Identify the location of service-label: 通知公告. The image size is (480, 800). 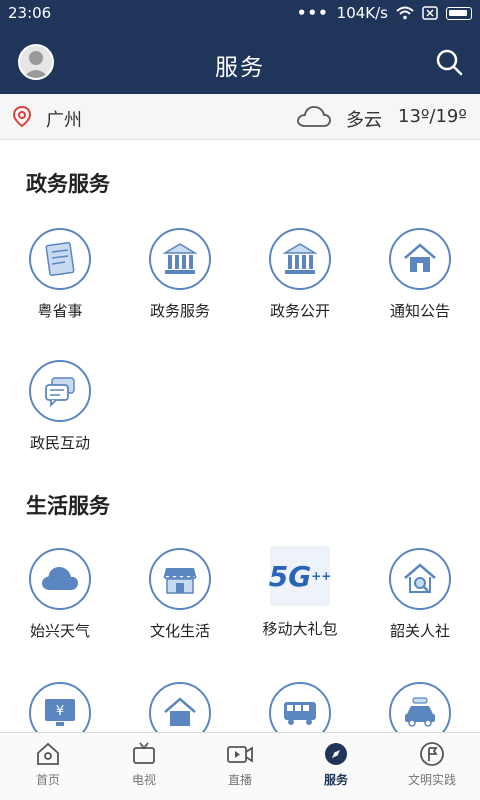
(419, 311).